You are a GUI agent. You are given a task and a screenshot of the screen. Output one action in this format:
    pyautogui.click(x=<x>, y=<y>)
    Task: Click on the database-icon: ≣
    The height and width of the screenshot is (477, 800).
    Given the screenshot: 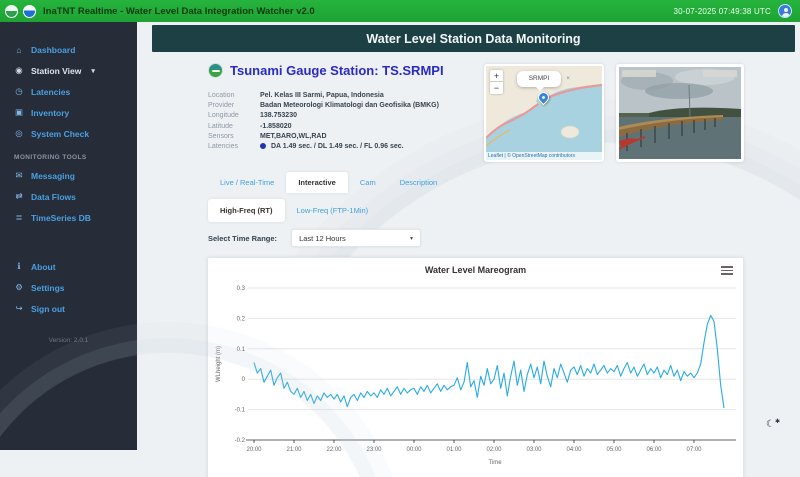 What is the action you would take?
    pyautogui.click(x=19, y=217)
    